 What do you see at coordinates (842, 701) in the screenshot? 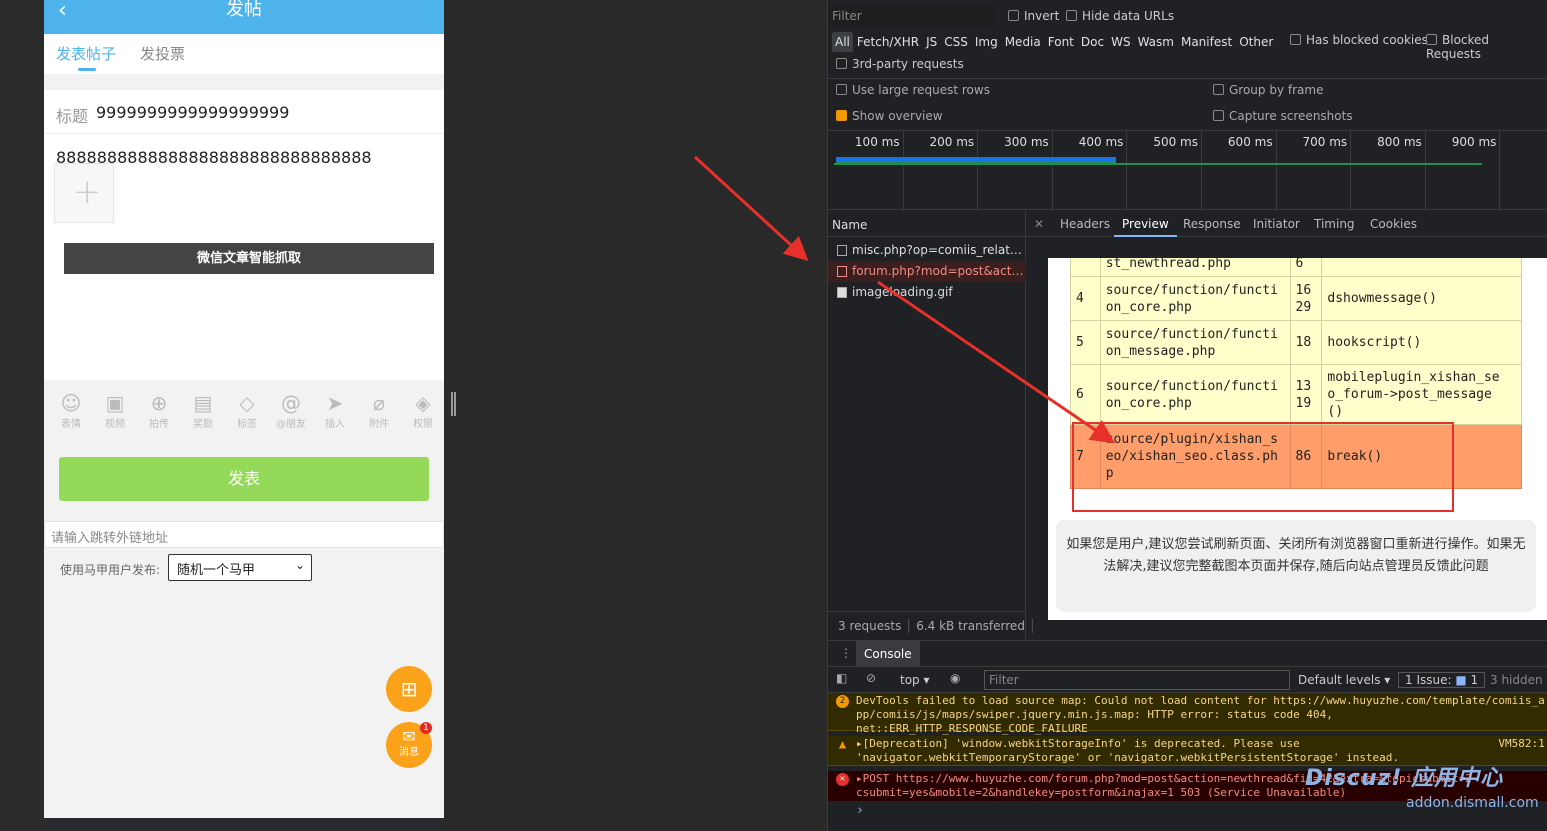
I see `warning-count-badge: 2` at bounding box center [842, 701].